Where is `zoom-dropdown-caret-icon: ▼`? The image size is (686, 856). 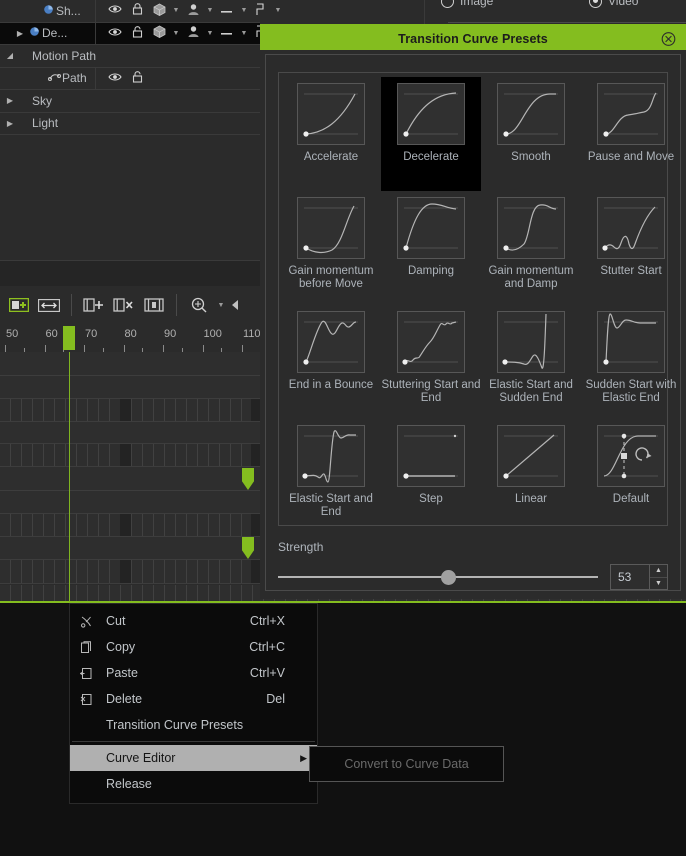 zoom-dropdown-caret-icon: ▼ is located at coordinates (221, 305).